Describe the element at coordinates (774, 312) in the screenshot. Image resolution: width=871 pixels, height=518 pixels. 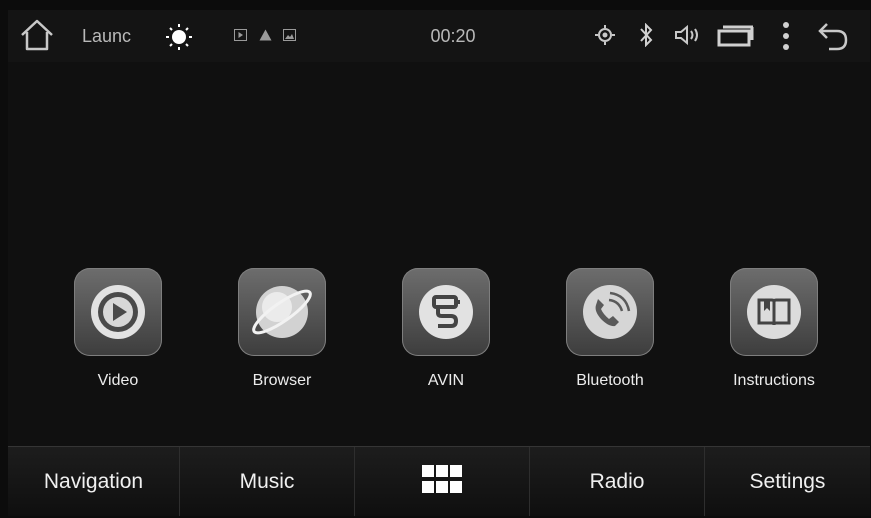
I see `instructions-icon` at that location.